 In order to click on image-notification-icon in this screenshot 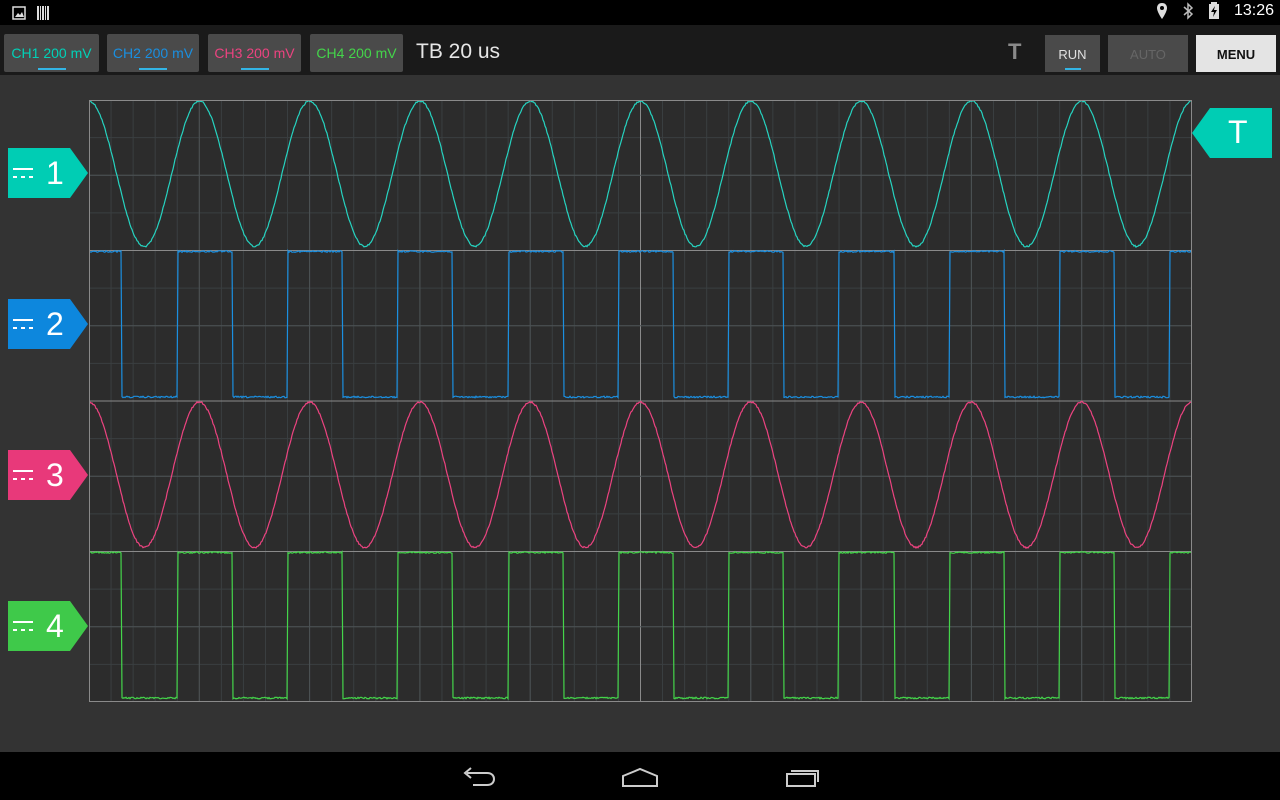, I will do `click(19, 13)`.